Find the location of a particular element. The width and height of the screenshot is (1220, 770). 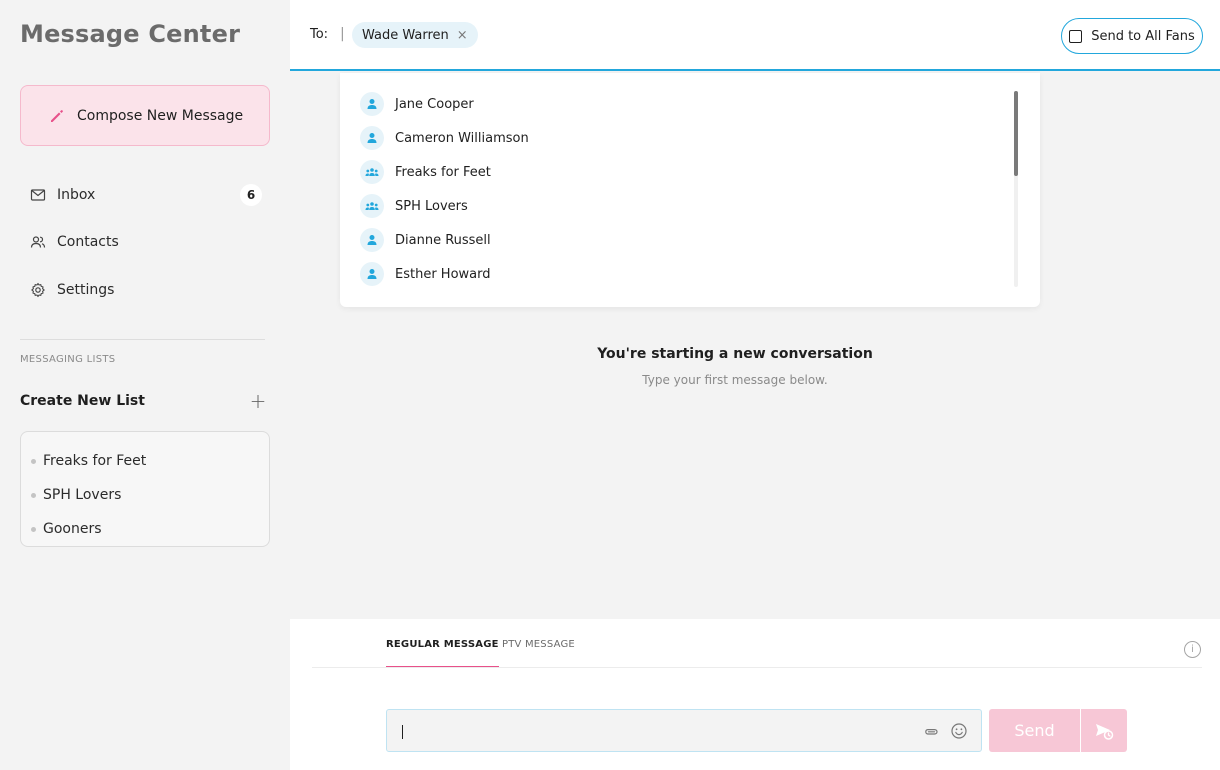

suggestion-name: Freaks for Feet is located at coordinates (443, 172).